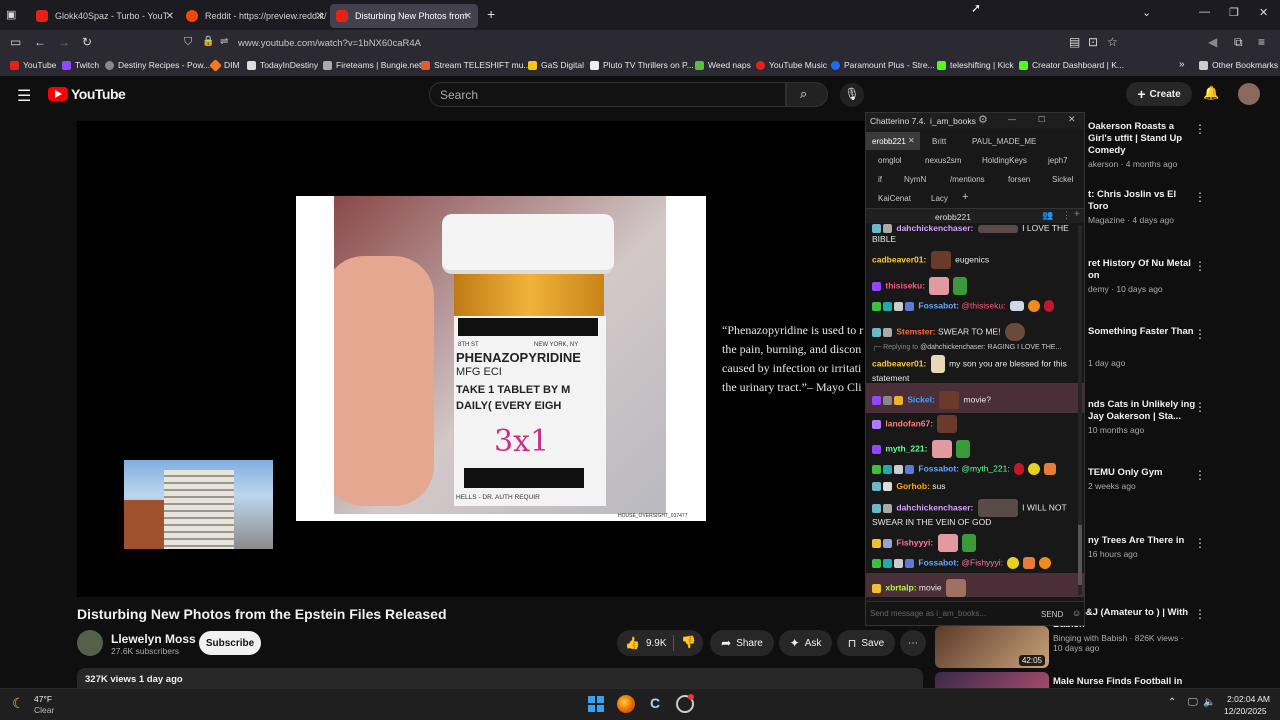 The width and height of the screenshot is (1280, 720). What do you see at coordinates (723, 65) in the screenshot?
I see `bookmark-weed-naps: Weed naps` at bounding box center [723, 65].